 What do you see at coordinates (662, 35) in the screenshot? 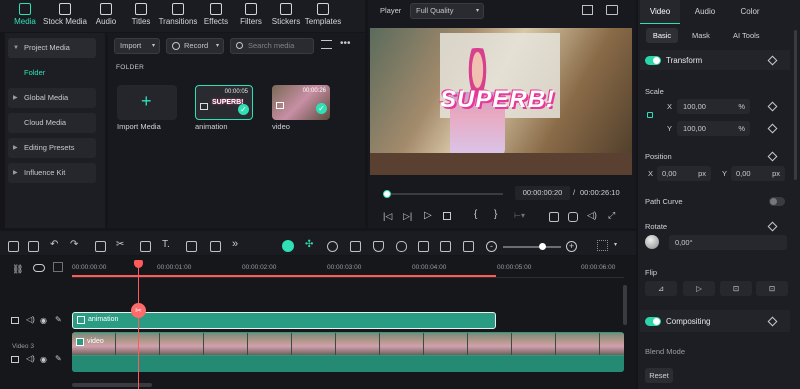
I see `subtab-basic: Basic` at bounding box center [662, 35].